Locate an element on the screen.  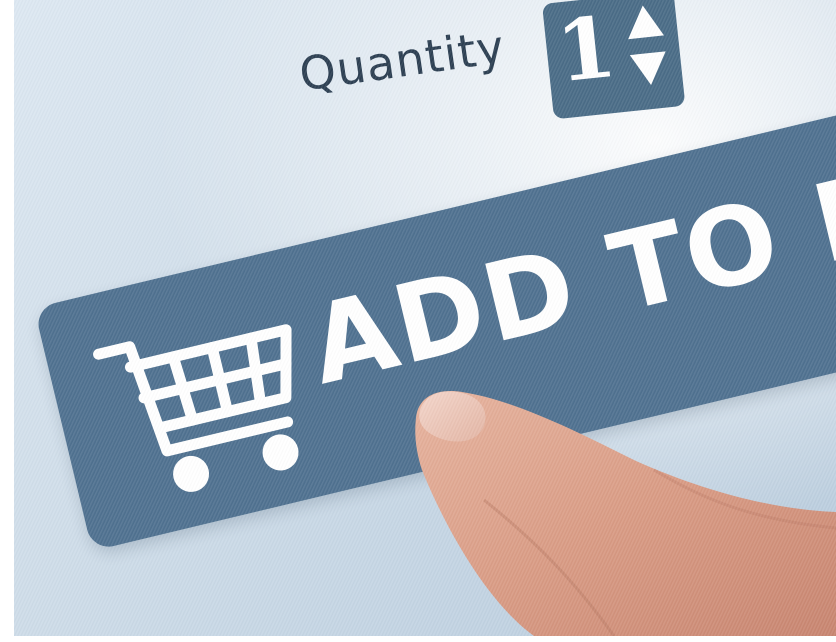
quantity-stepper: 1 is located at coordinates (614, 60).